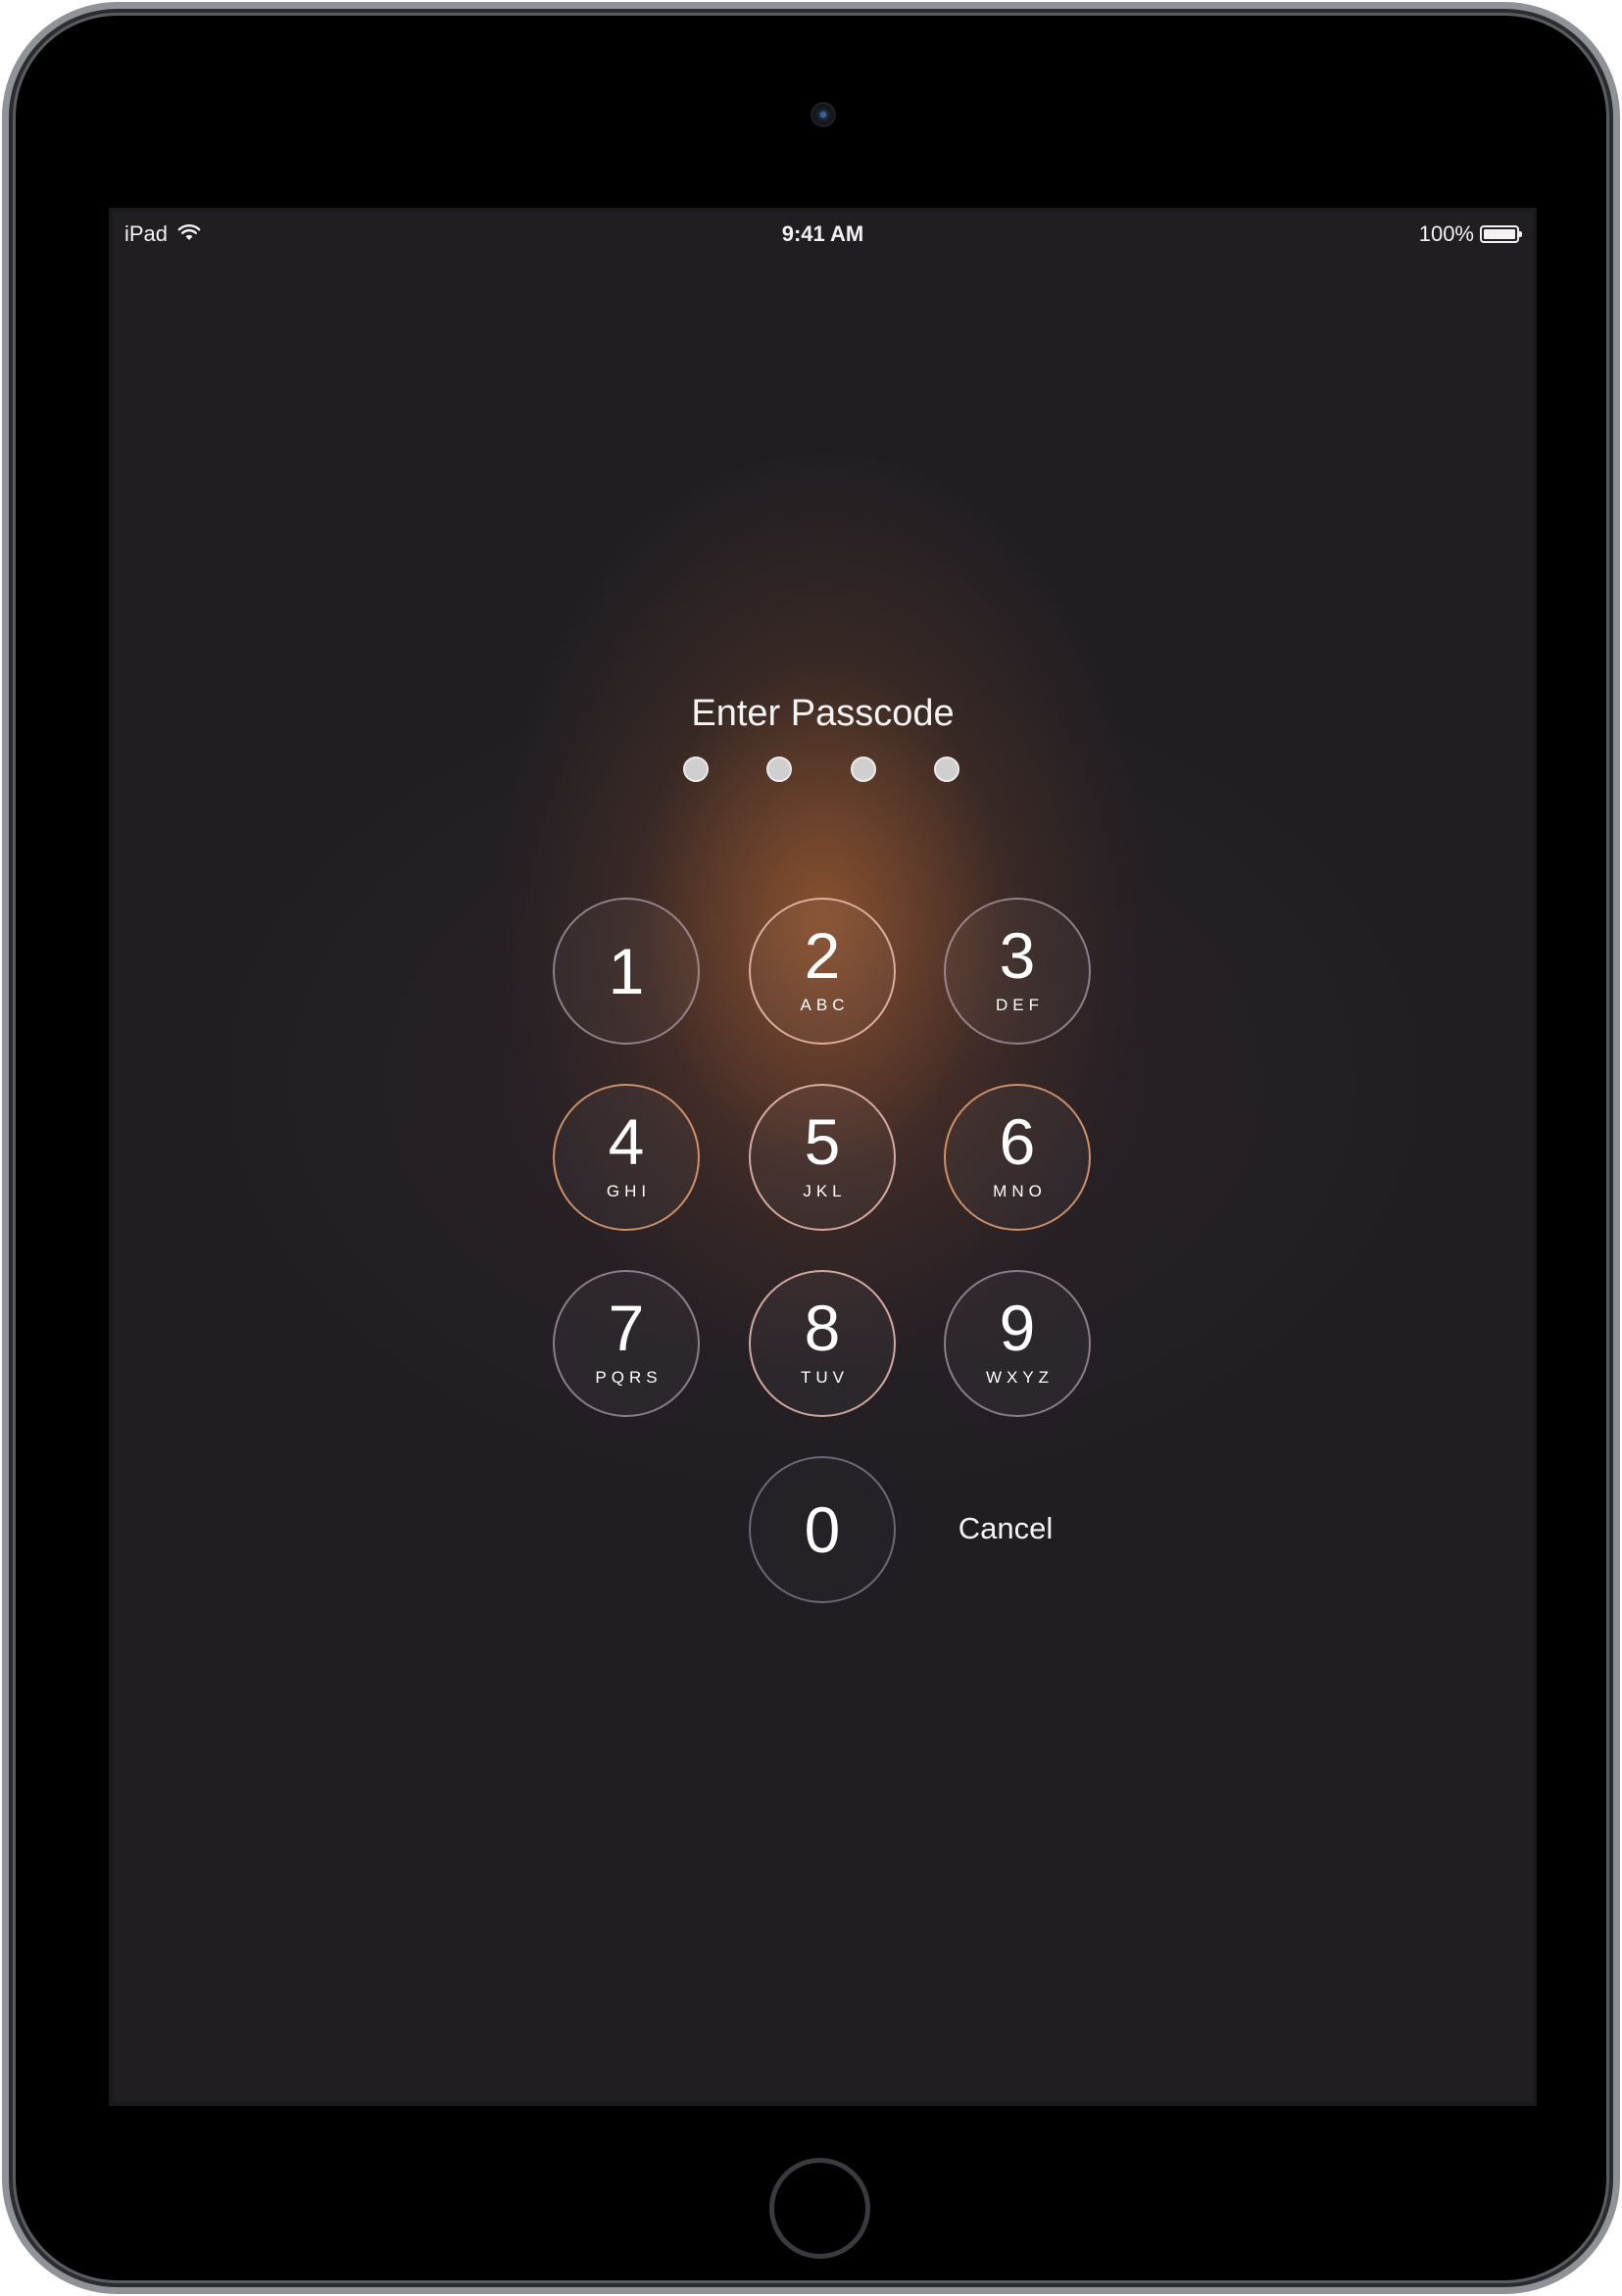  Describe the element at coordinates (825, 1377) in the screenshot. I see `key-letters: TUV` at that location.